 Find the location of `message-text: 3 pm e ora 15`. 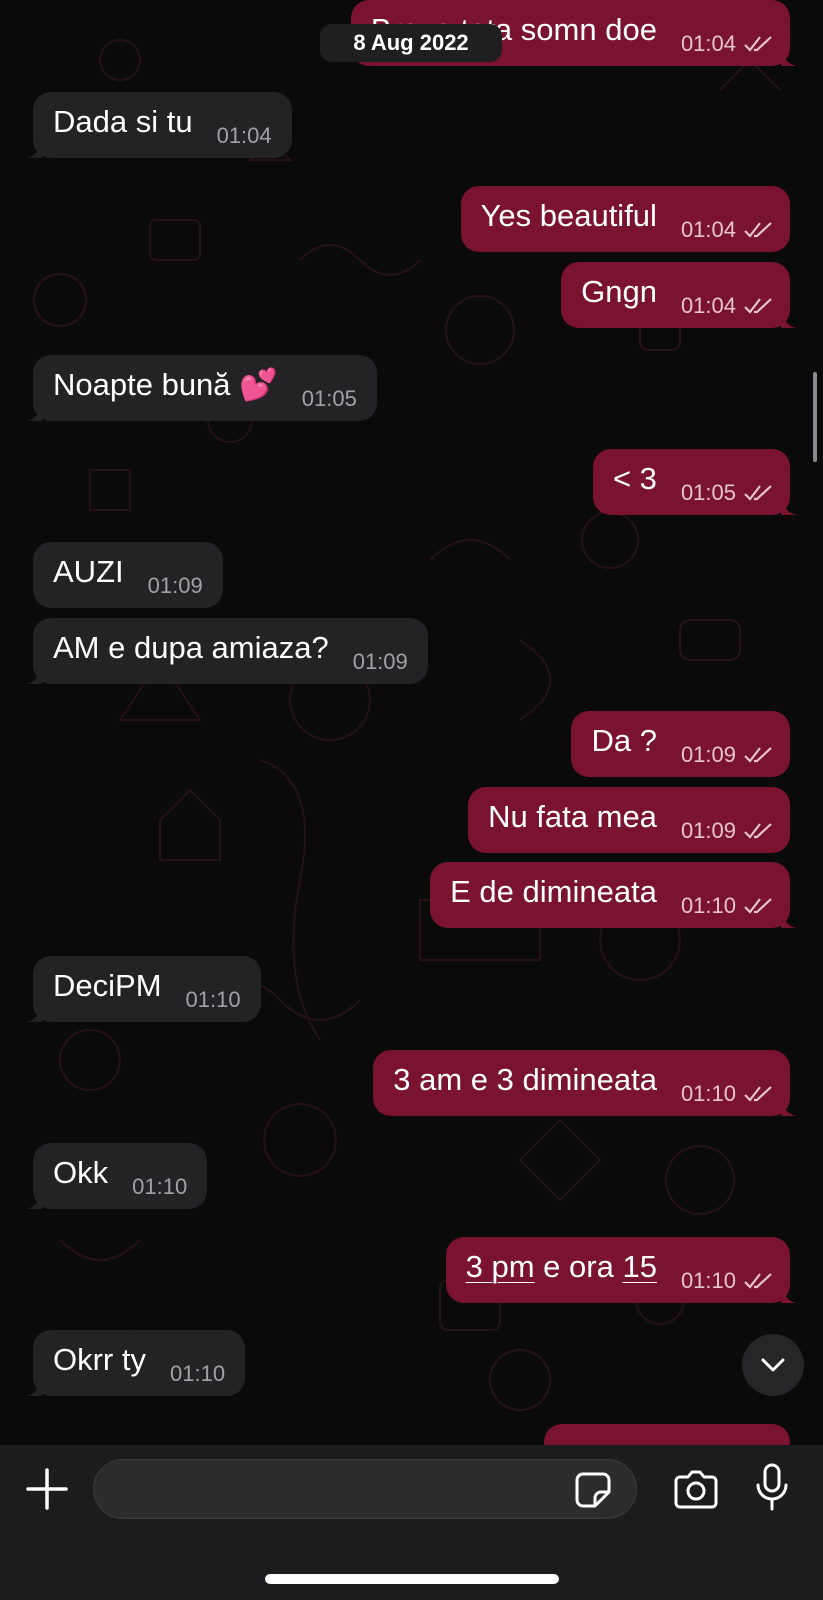

message-text: 3 pm e ora 15 is located at coordinates (561, 1267).